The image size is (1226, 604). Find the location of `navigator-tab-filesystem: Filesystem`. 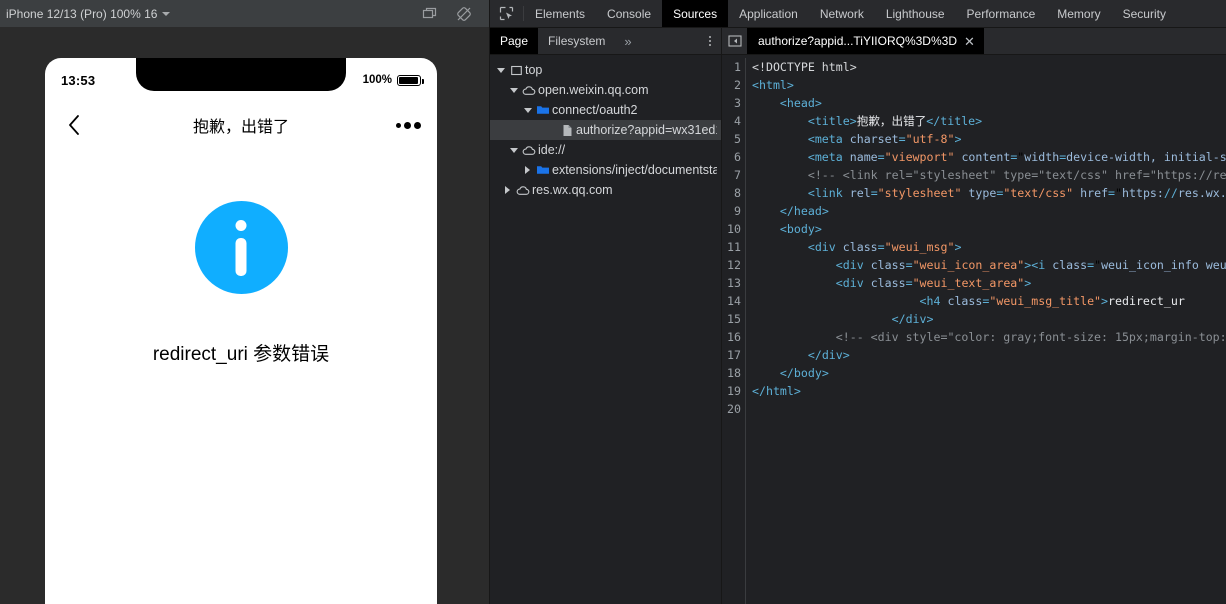

navigator-tab-filesystem: Filesystem is located at coordinates (576, 41).